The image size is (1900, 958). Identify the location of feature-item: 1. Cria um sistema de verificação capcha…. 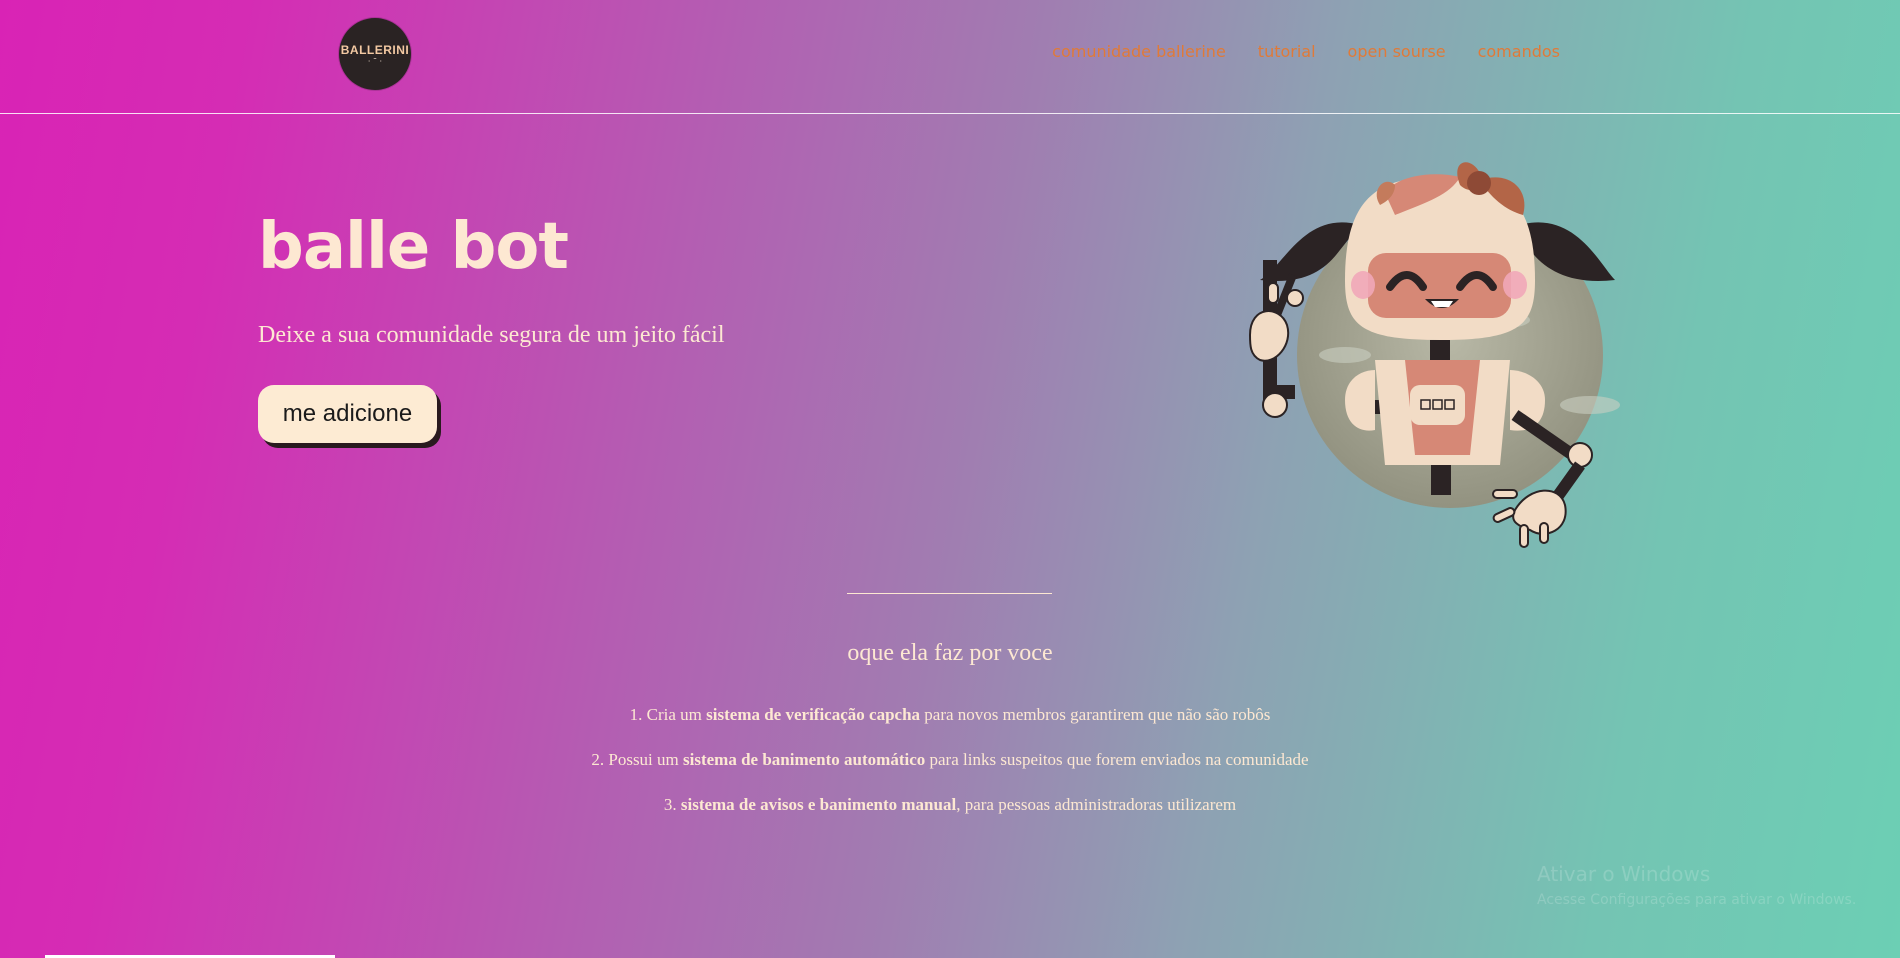
(950, 727).